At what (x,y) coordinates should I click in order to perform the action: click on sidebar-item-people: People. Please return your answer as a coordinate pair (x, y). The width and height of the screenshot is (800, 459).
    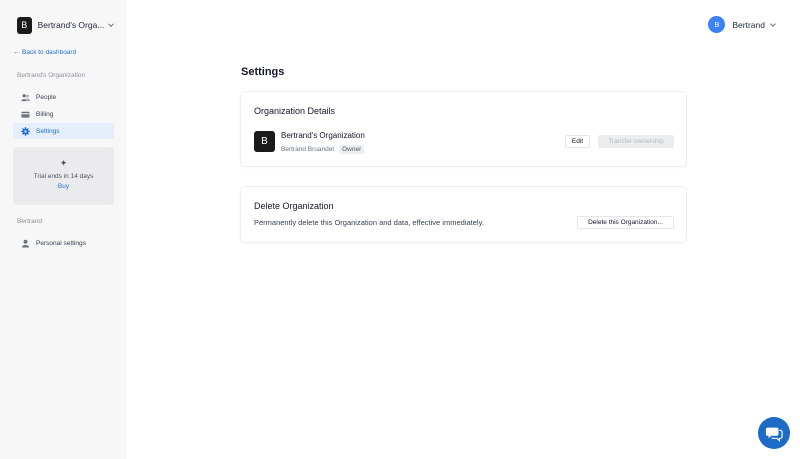
    Looking at the image, I should click on (63, 97).